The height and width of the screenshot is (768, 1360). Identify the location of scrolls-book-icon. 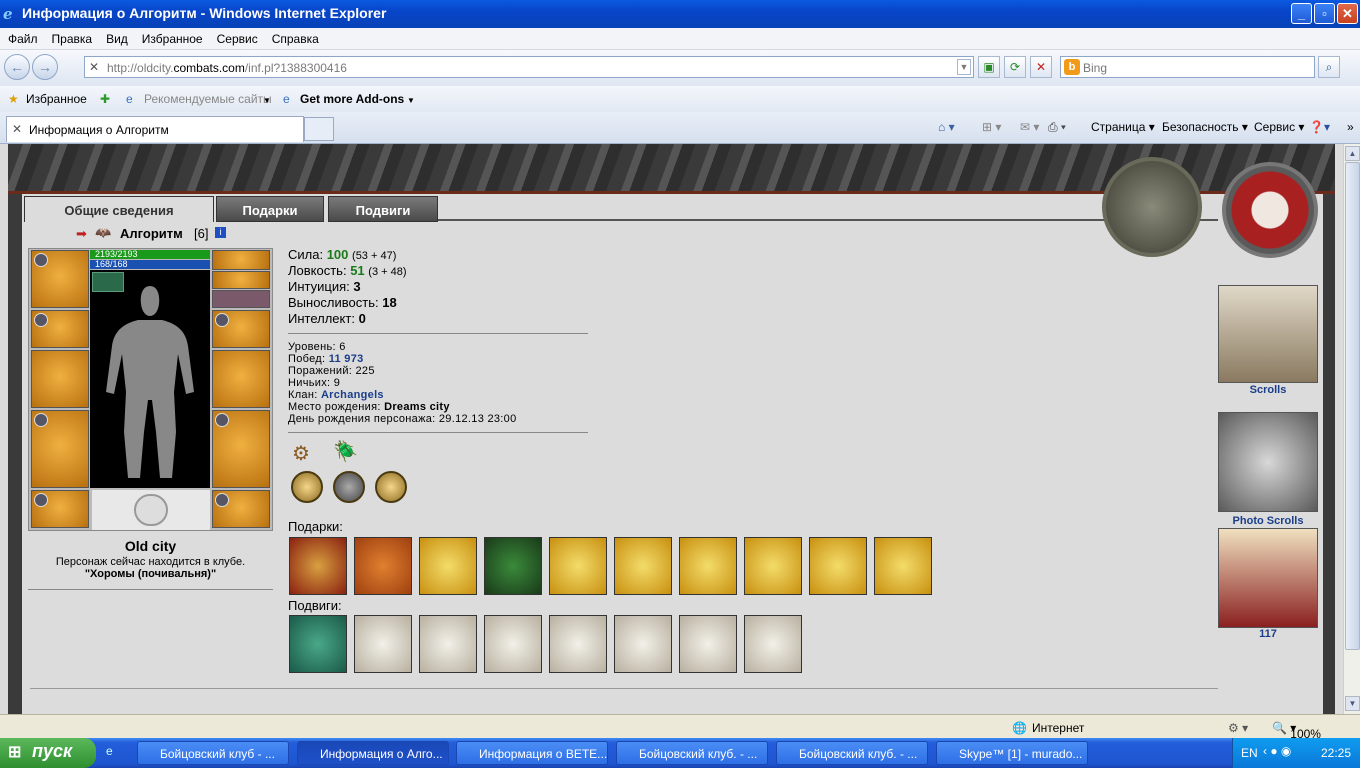
(1268, 334).